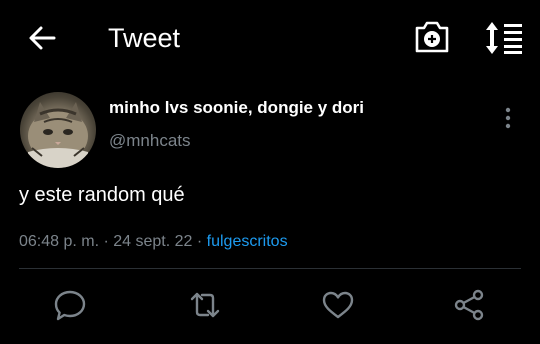  Describe the element at coordinates (469, 305) in the screenshot. I see `share-icon` at that location.